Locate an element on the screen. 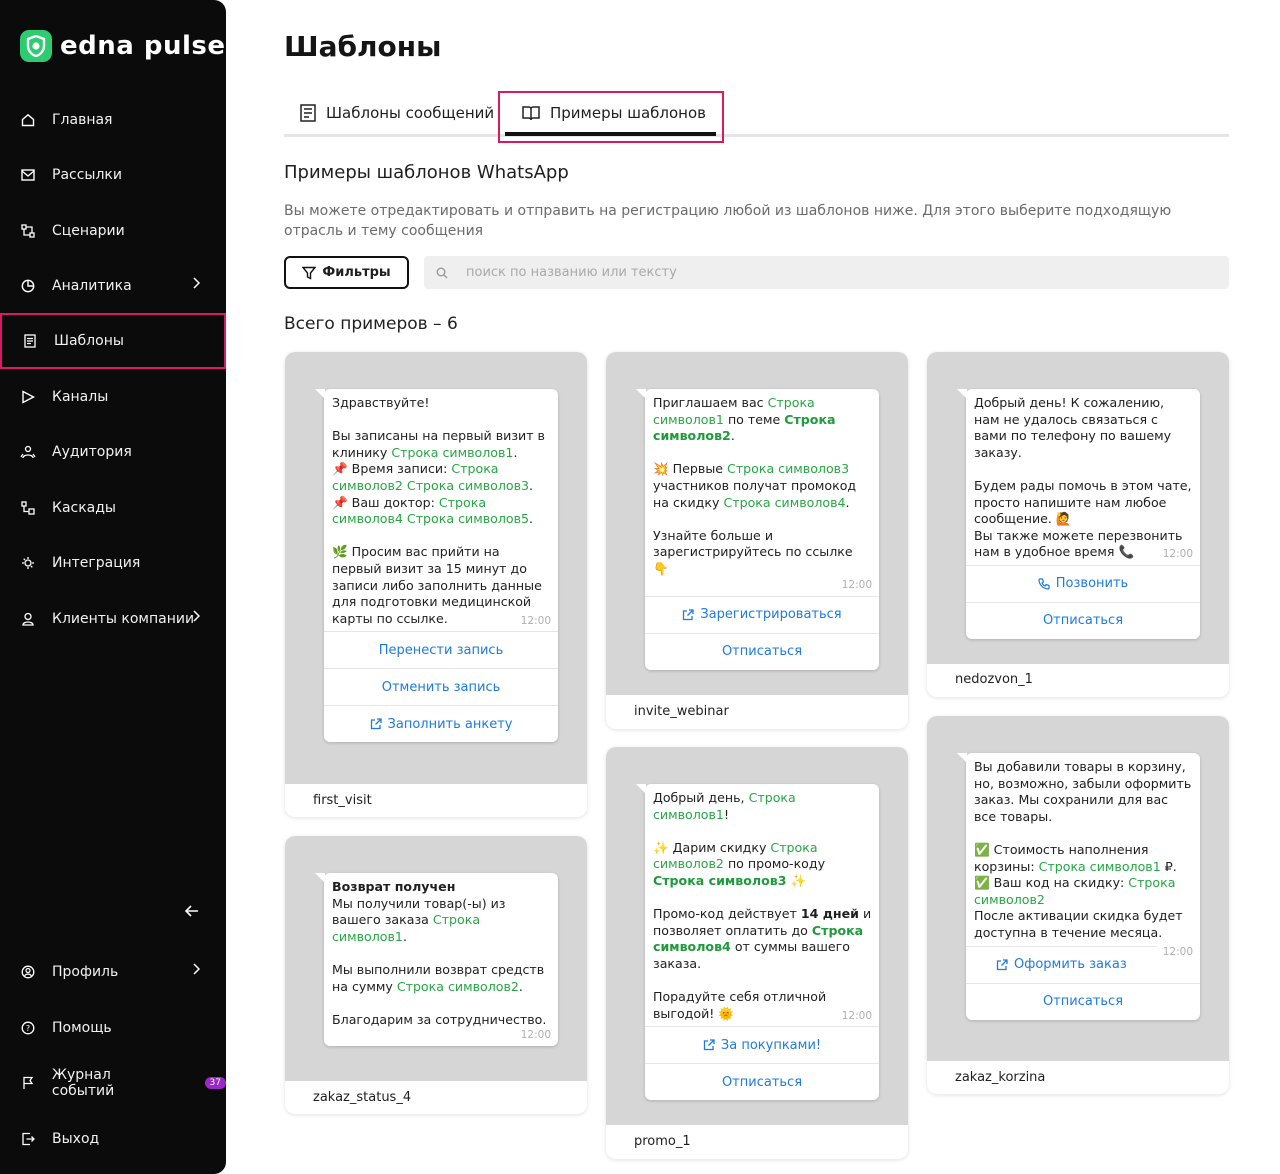 Image resolution: width=1280 pixels, height=1174 pixels. message-line: 📌 Время записи: is located at coordinates (390, 469).